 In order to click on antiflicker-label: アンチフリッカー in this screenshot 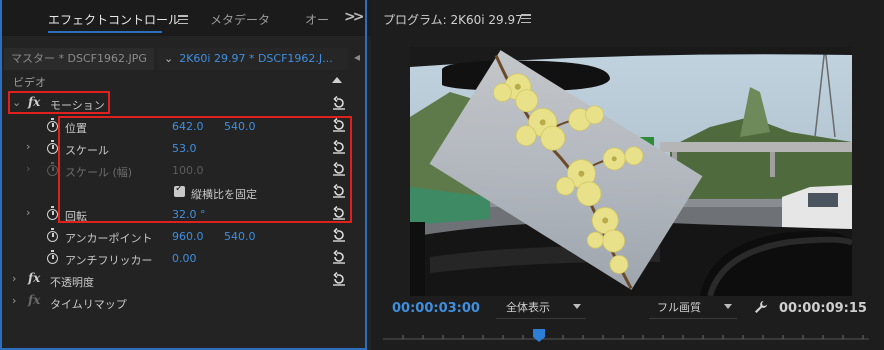, I will do `click(109, 260)`.